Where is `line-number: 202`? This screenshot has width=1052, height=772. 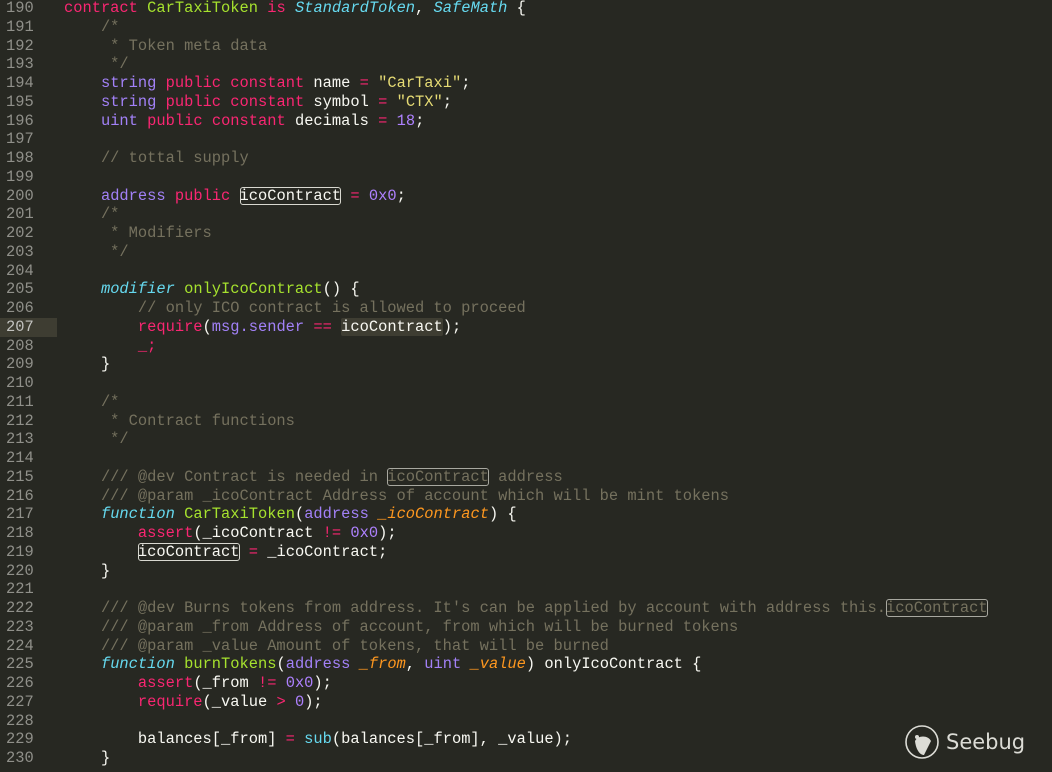 line-number: 202 is located at coordinates (20, 233).